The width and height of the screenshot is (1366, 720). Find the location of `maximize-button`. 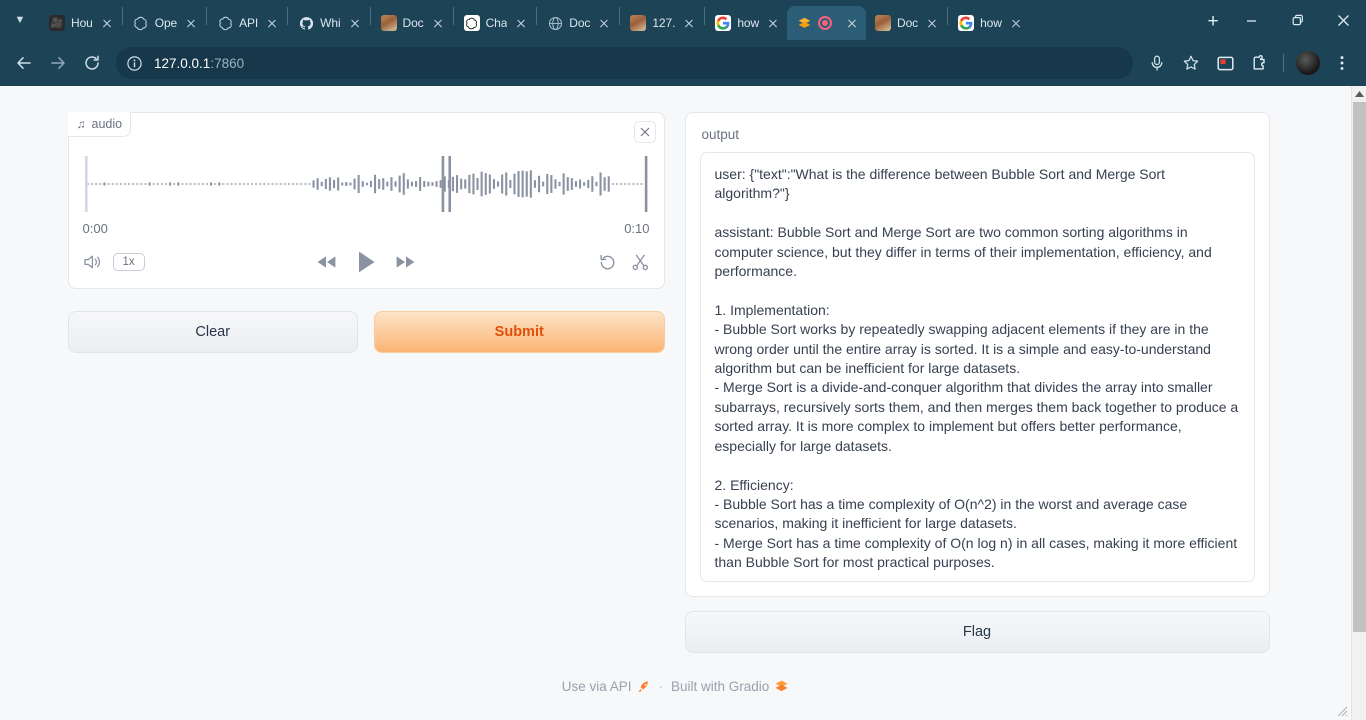

maximize-button is located at coordinates (1297, 20).